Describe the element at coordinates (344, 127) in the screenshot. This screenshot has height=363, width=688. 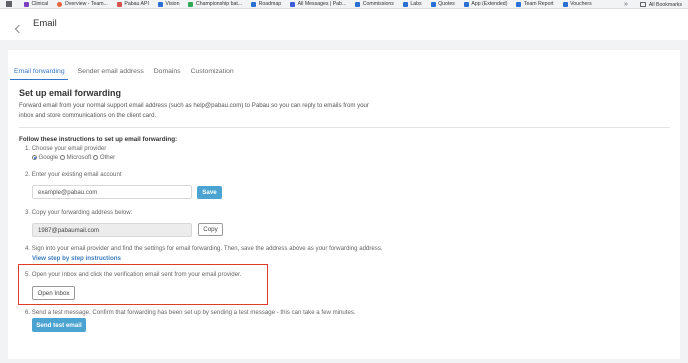
I see `divider` at that location.